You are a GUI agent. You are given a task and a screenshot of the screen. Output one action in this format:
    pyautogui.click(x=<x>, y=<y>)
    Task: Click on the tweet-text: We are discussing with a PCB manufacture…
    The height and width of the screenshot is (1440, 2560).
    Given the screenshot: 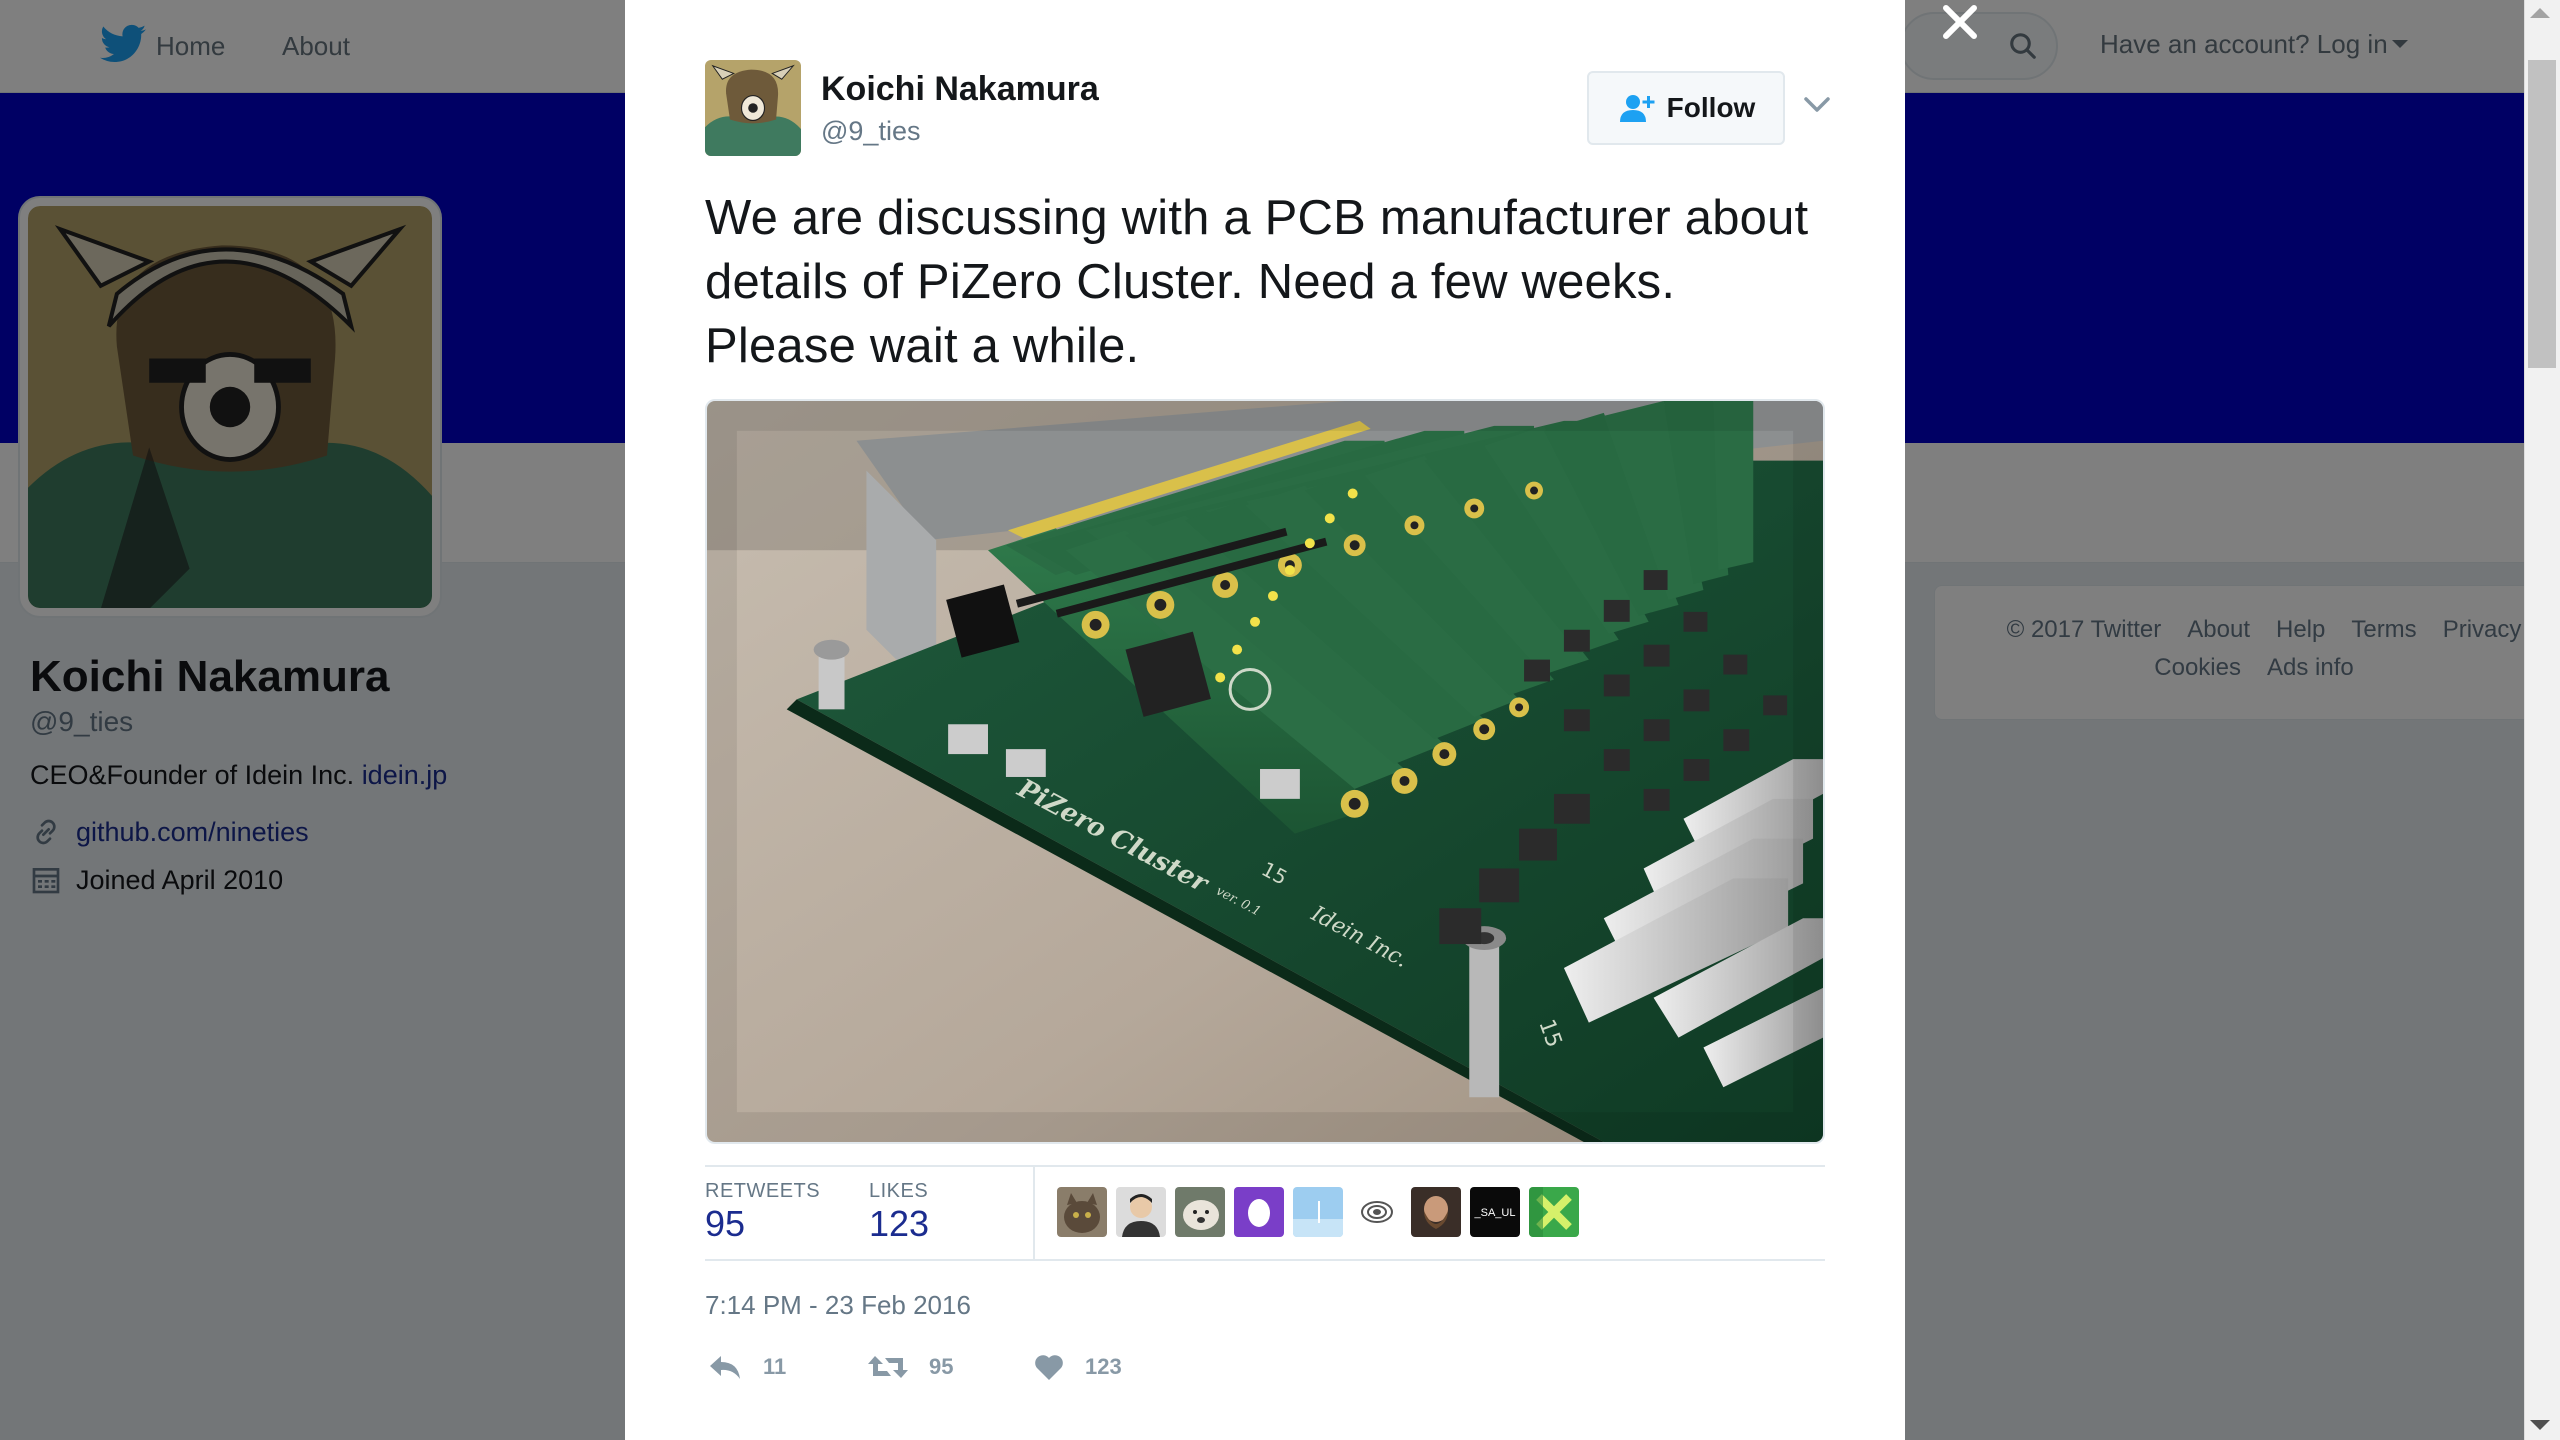 What is the action you would take?
    pyautogui.click(x=1257, y=282)
    